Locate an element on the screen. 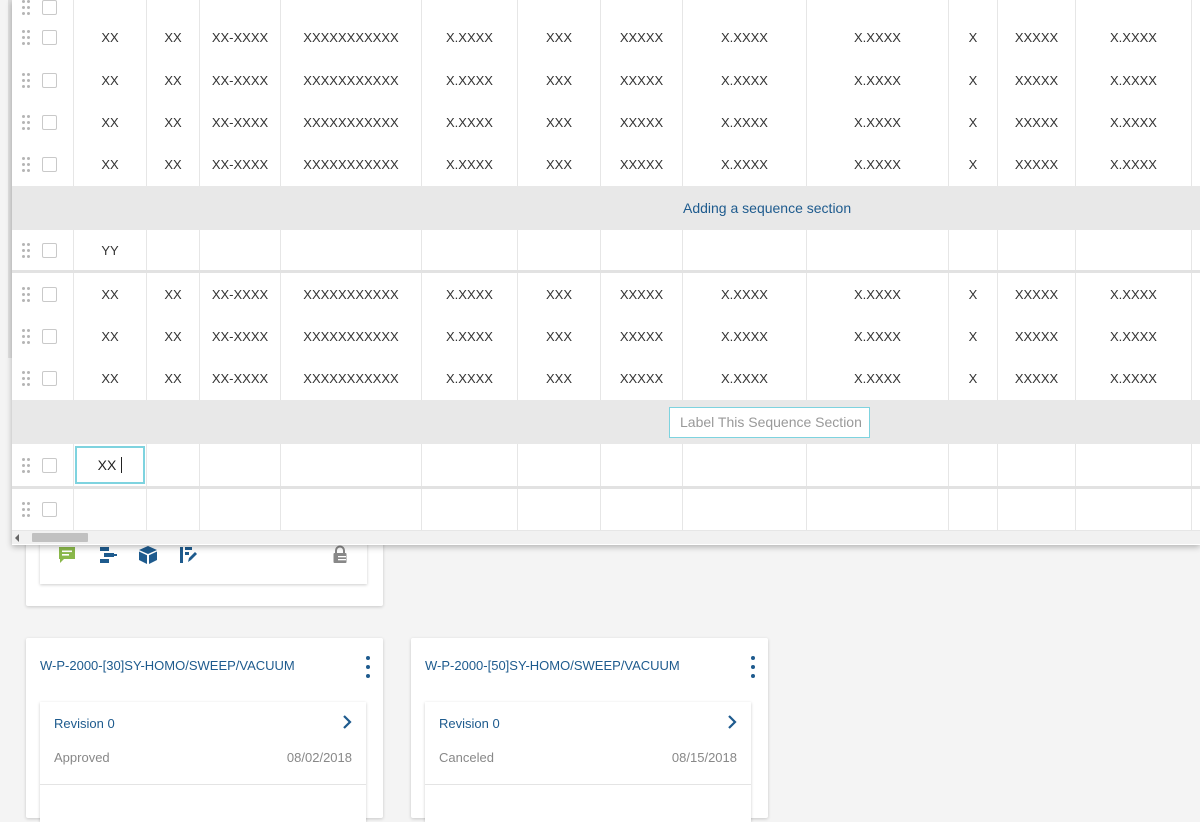  lock-icon is located at coordinates (340, 555).